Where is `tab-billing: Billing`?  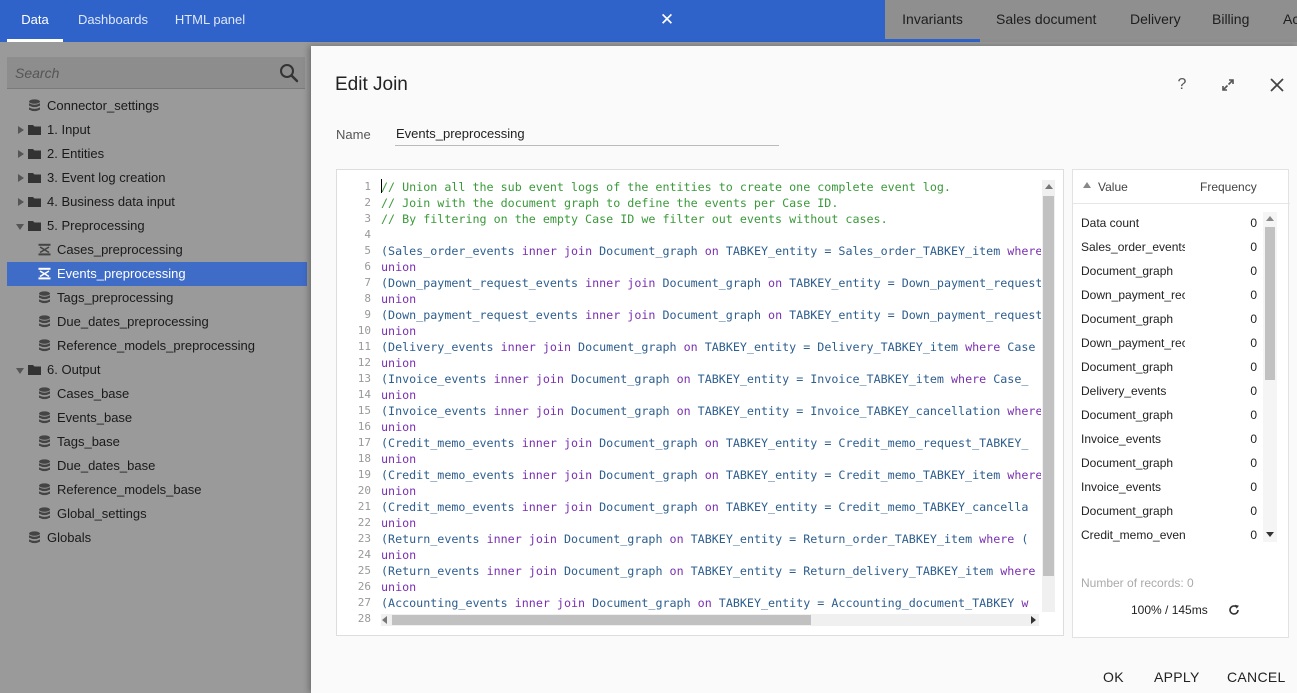
tab-billing: Billing is located at coordinates (1230, 21).